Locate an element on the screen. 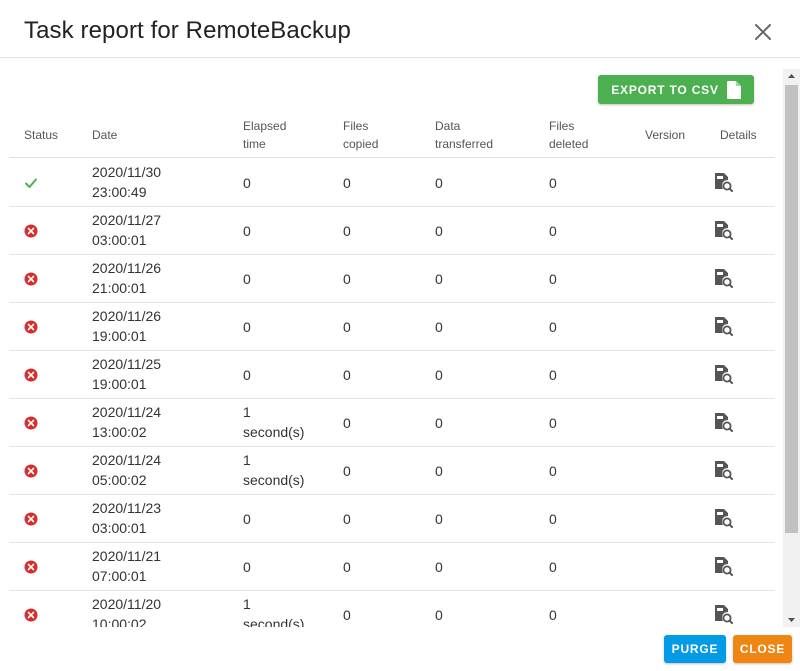 This screenshot has width=800, height=671. header-transferred: Data transferred is located at coordinates (464, 135).